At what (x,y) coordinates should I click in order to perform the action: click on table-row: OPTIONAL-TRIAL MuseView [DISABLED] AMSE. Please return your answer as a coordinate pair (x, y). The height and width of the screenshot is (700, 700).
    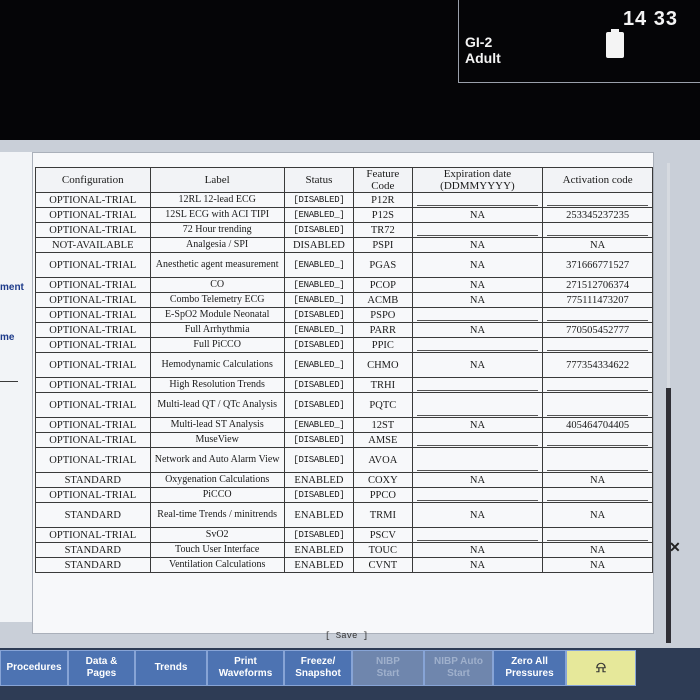
    Looking at the image, I should click on (344, 440).